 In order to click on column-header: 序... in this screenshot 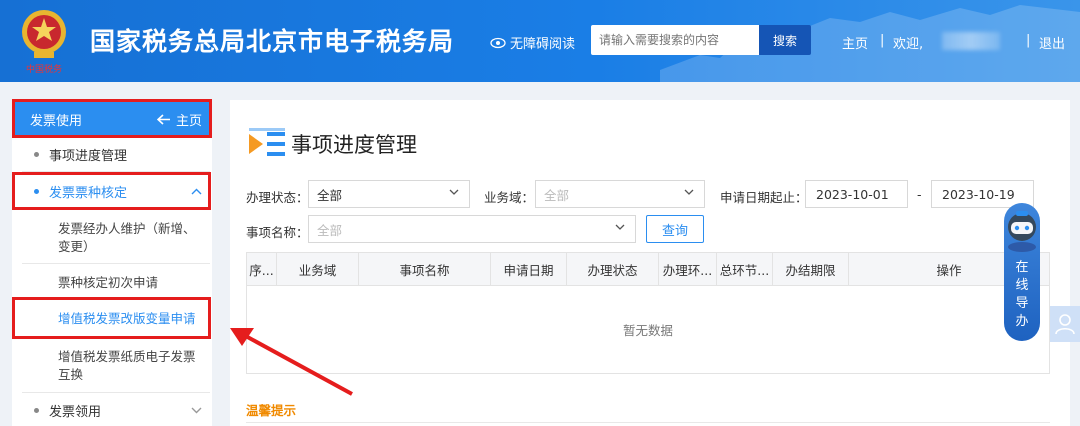, I will do `click(262, 269)`.